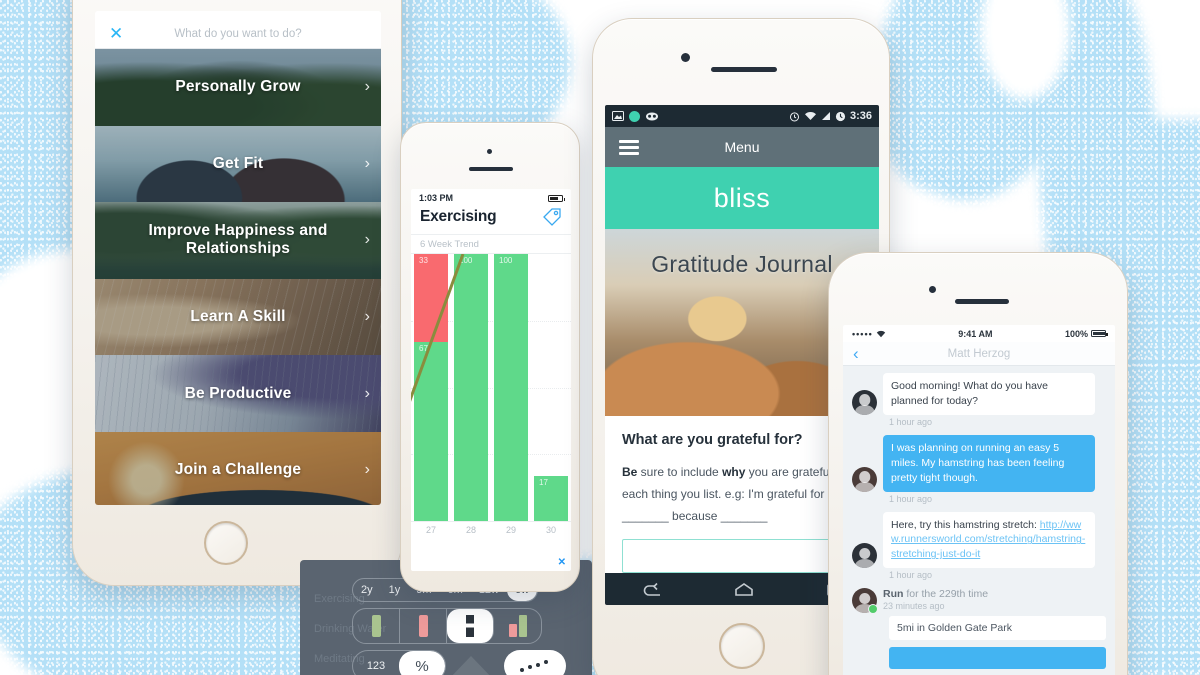 Image resolution: width=1200 pixels, height=675 pixels. I want to click on chart-header: Exercising, so click(491, 219).